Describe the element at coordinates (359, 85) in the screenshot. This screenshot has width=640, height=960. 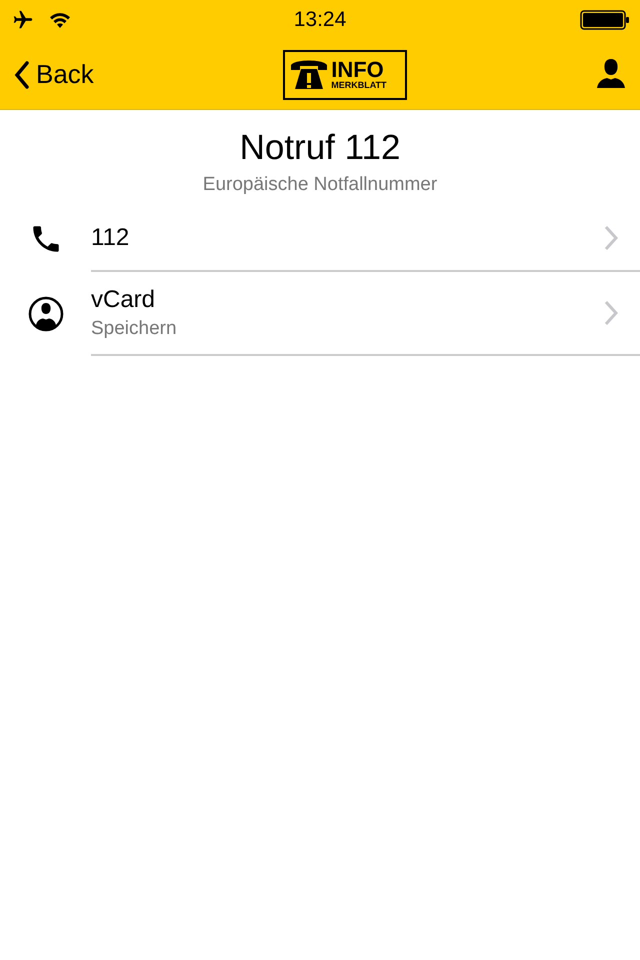
I see `logo-subtitle: MERKBLATT` at that location.